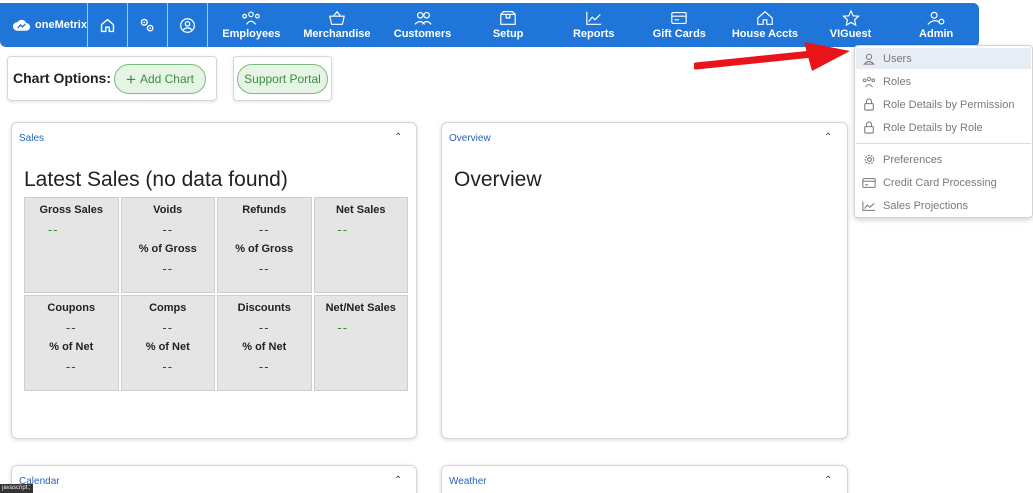 This screenshot has width=1033, height=493. What do you see at coordinates (933, 127) in the screenshot?
I see `menu-item-label: Role Details by Role` at bounding box center [933, 127].